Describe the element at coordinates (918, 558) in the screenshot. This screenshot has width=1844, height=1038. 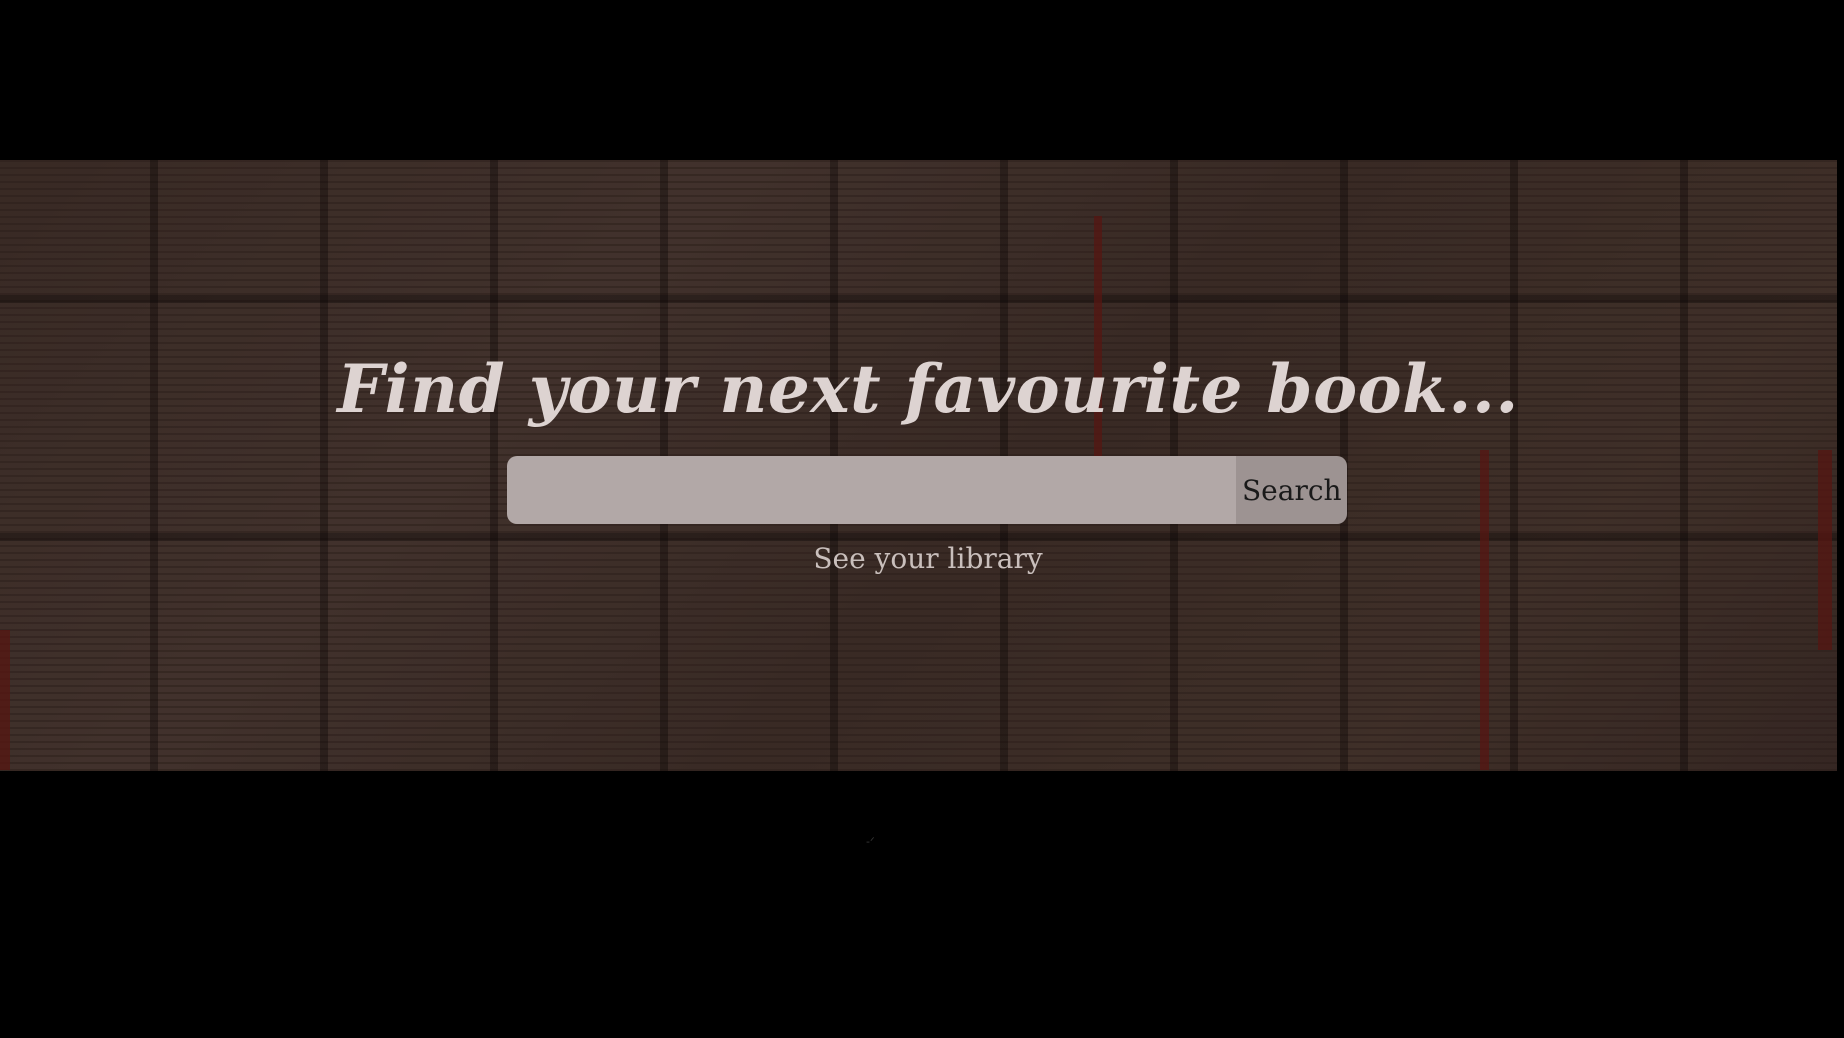
I see `see-your-library-link: See your library` at that location.